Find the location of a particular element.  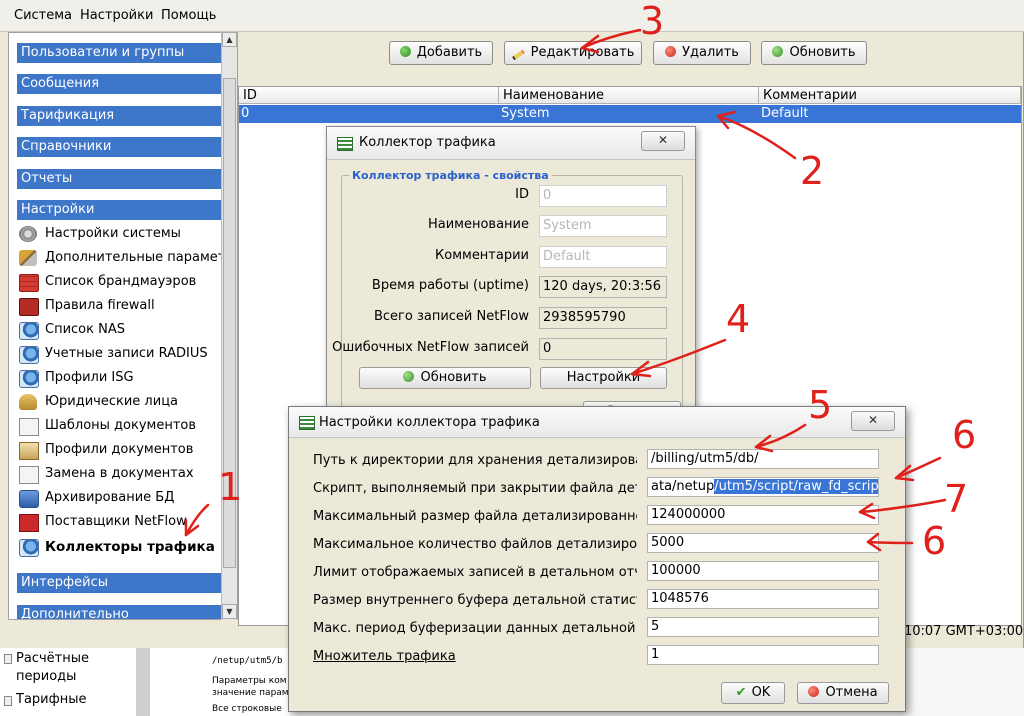

setting-buffer-period: 5 is located at coordinates (763, 627).